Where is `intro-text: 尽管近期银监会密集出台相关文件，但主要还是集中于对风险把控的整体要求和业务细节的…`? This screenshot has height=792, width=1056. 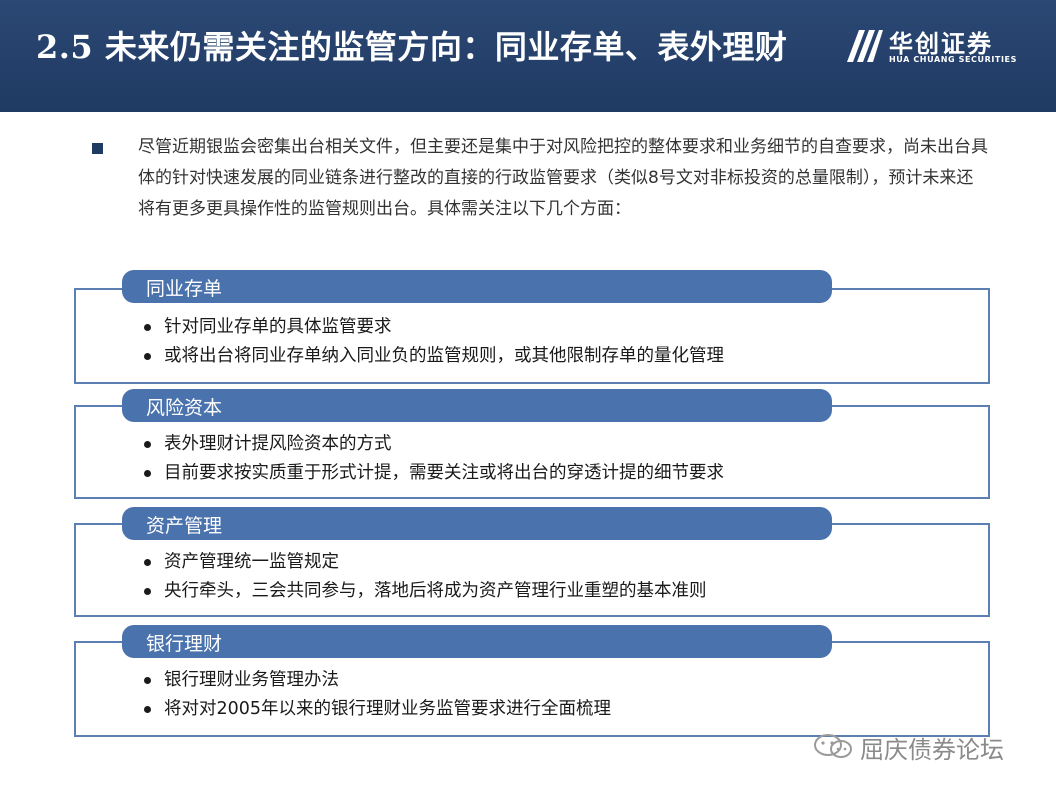 intro-text: 尽管近期银监会密集出台相关文件，但主要还是集中于对风险把控的整体要求和业务细节的… is located at coordinates (563, 178).